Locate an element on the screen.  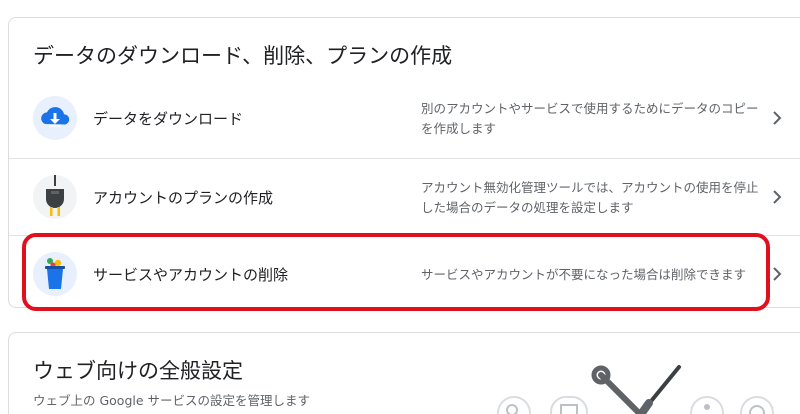
section-title: データのダウンロード、削除、プランの作成 is located at coordinates (243, 56).